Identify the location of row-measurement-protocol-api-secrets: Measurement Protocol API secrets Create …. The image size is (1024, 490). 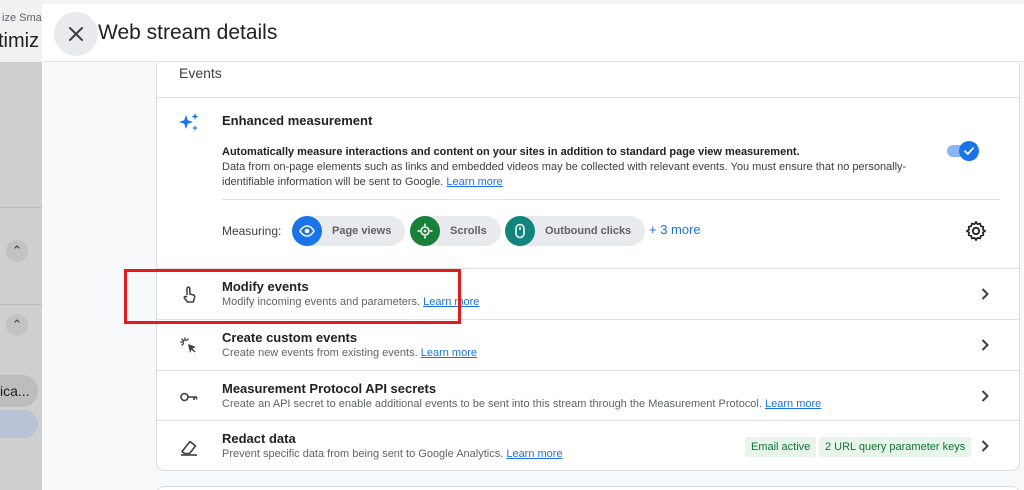
(588, 396).